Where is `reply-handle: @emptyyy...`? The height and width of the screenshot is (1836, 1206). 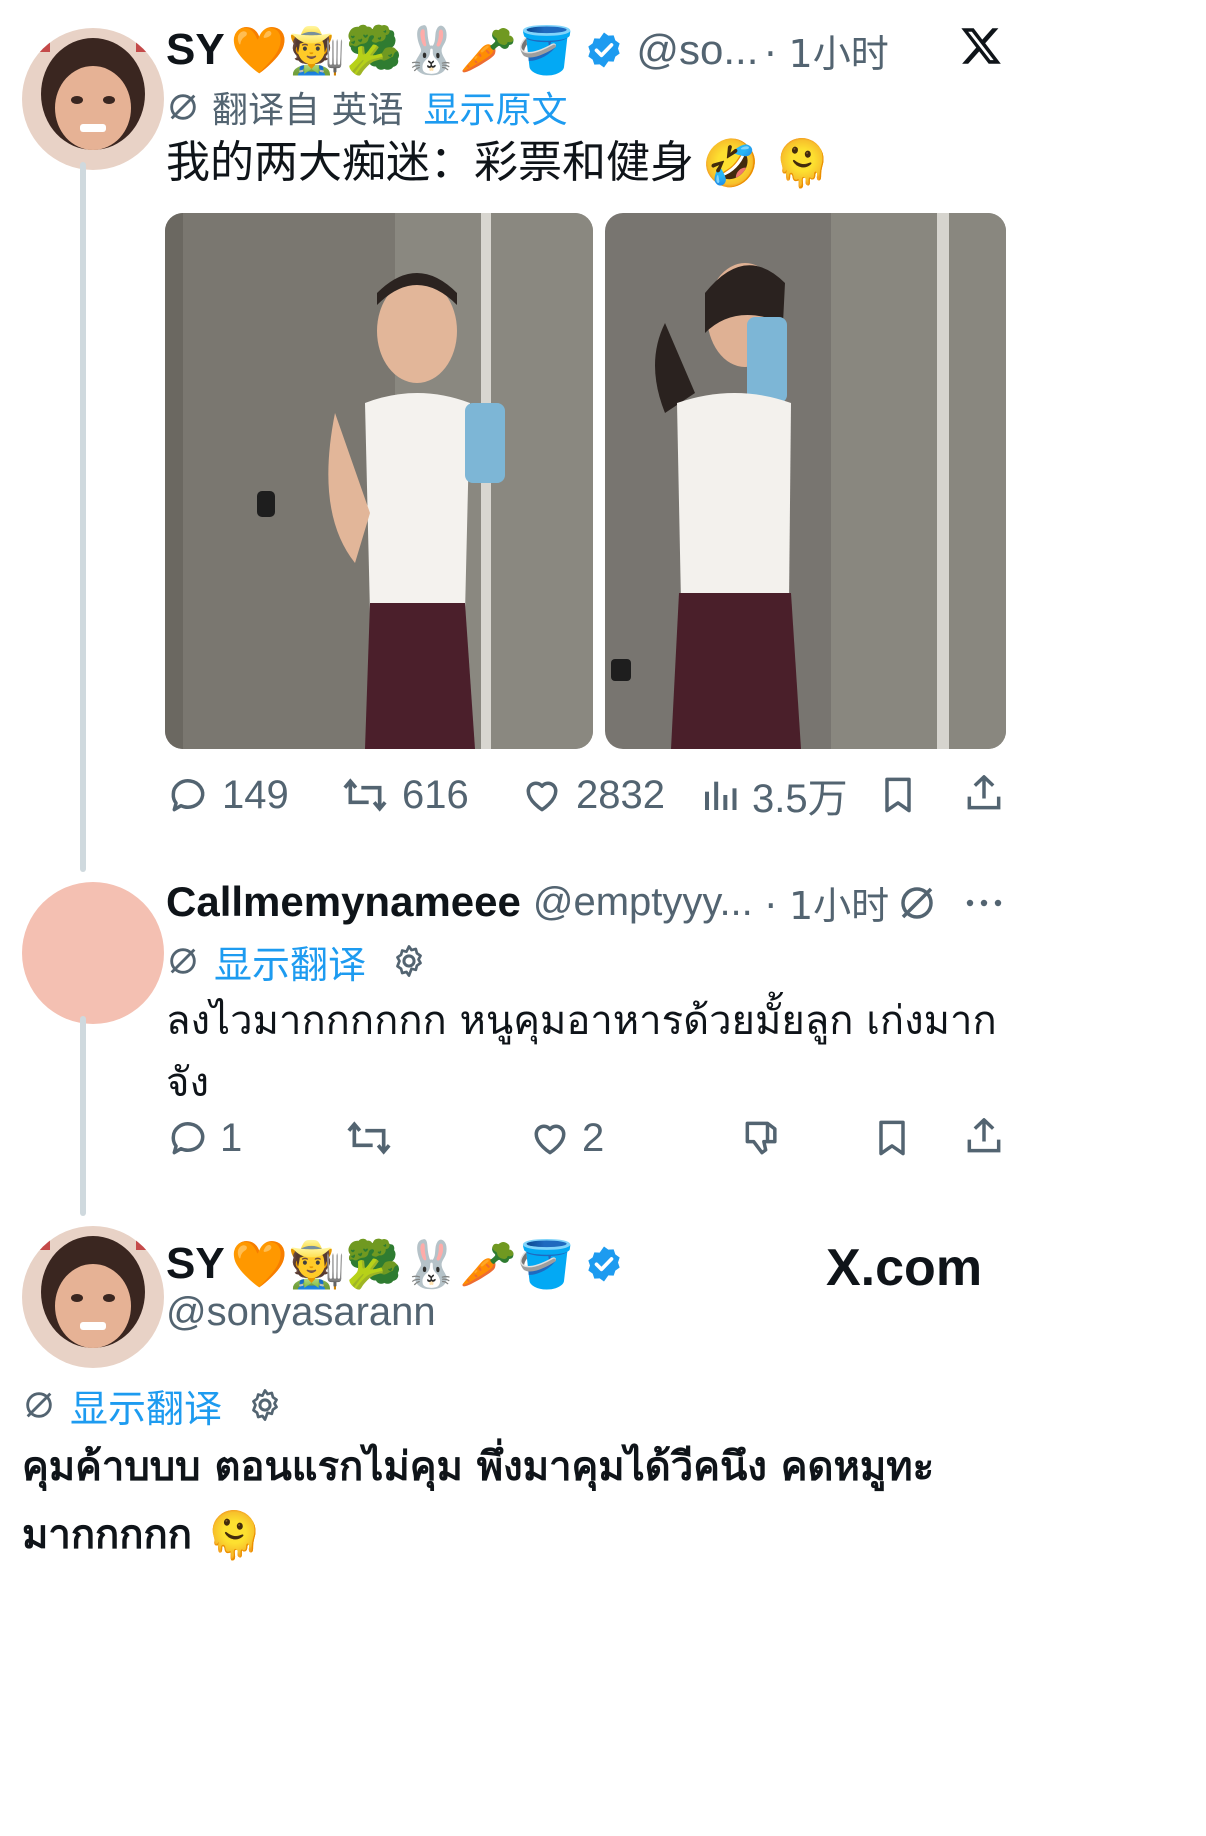 reply-handle: @emptyyy... is located at coordinates (643, 902).